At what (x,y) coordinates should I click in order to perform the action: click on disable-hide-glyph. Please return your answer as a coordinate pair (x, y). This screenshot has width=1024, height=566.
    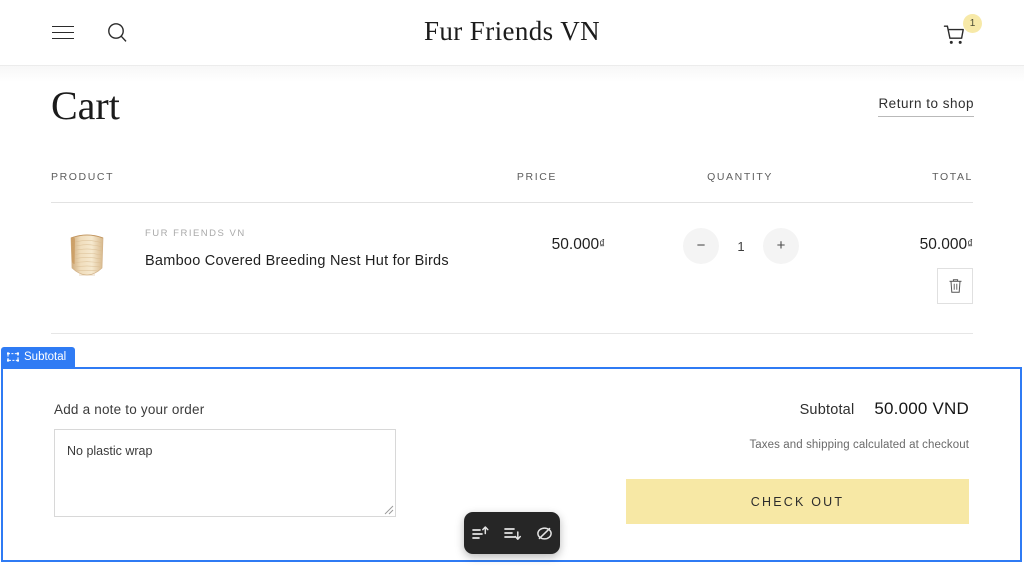
    Looking at the image, I should click on (544, 533).